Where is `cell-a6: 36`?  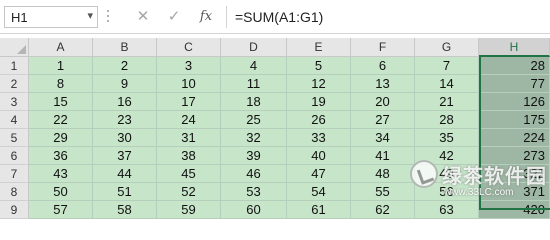 cell-a6: 36 is located at coordinates (61, 156).